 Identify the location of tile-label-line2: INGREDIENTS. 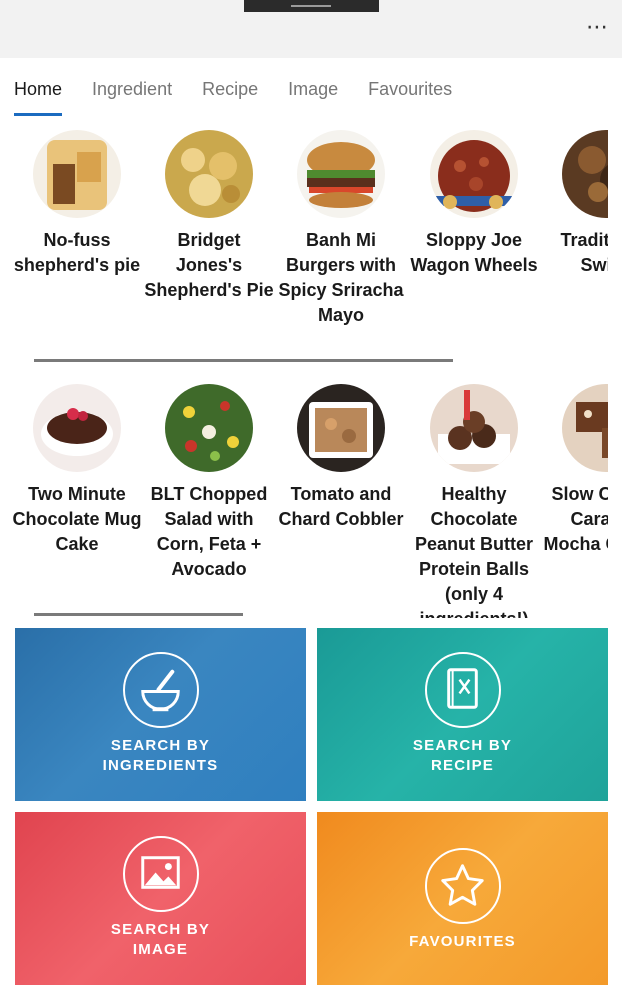
(160, 765).